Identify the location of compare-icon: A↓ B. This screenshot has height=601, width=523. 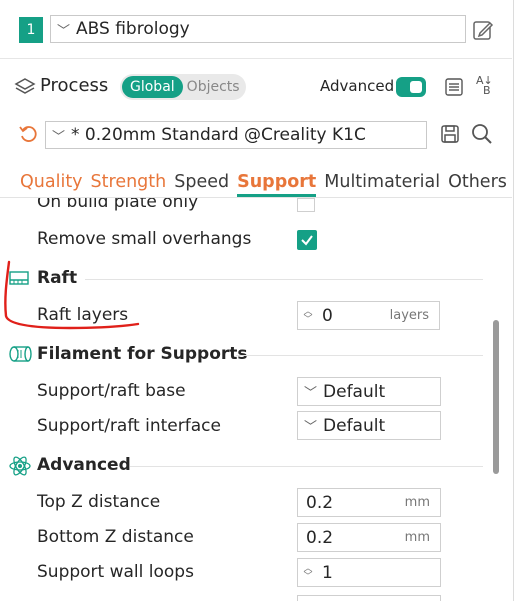
(487, 85).